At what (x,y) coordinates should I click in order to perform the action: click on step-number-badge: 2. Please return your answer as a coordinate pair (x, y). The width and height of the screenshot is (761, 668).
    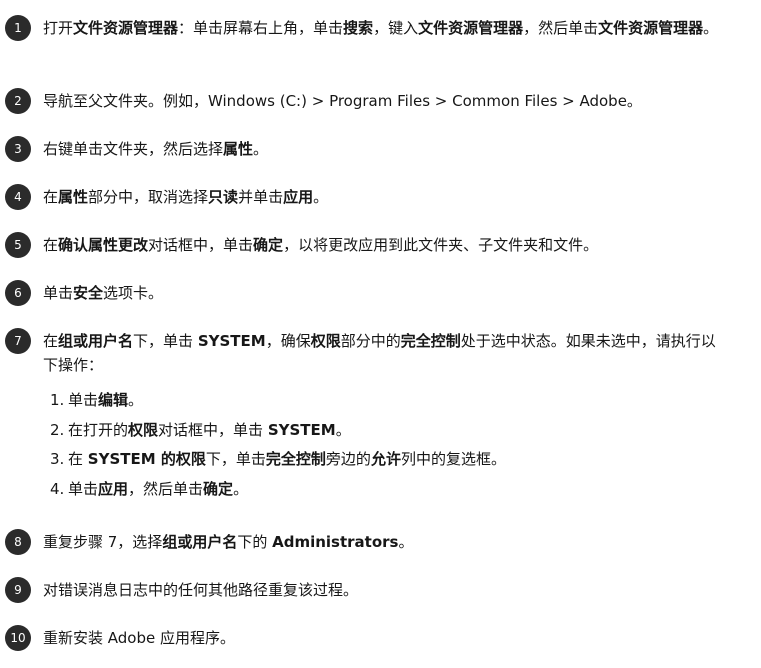
    Looking at the image, I should click on (18, 101).